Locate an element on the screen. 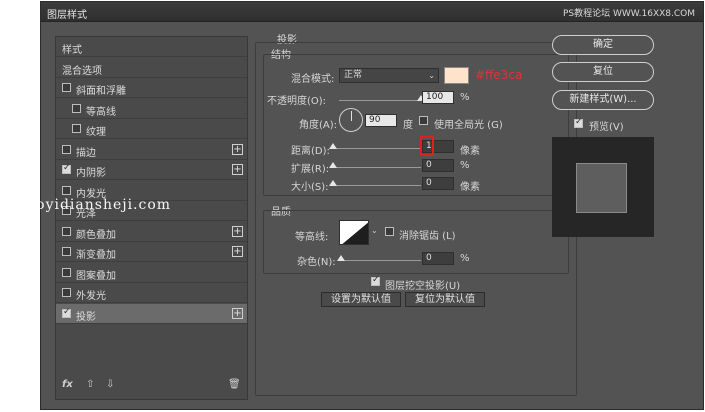 The image size is (705, 412). style-item-label: 投影 is located at coordinates (86, 317).